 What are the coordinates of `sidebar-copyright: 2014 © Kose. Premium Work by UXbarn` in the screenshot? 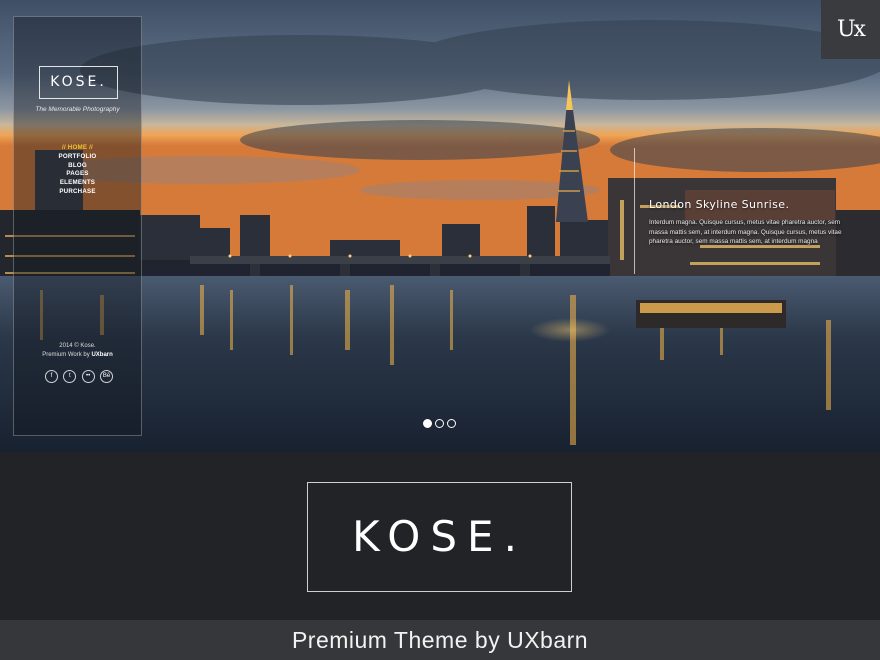 It's located at (77, 351).